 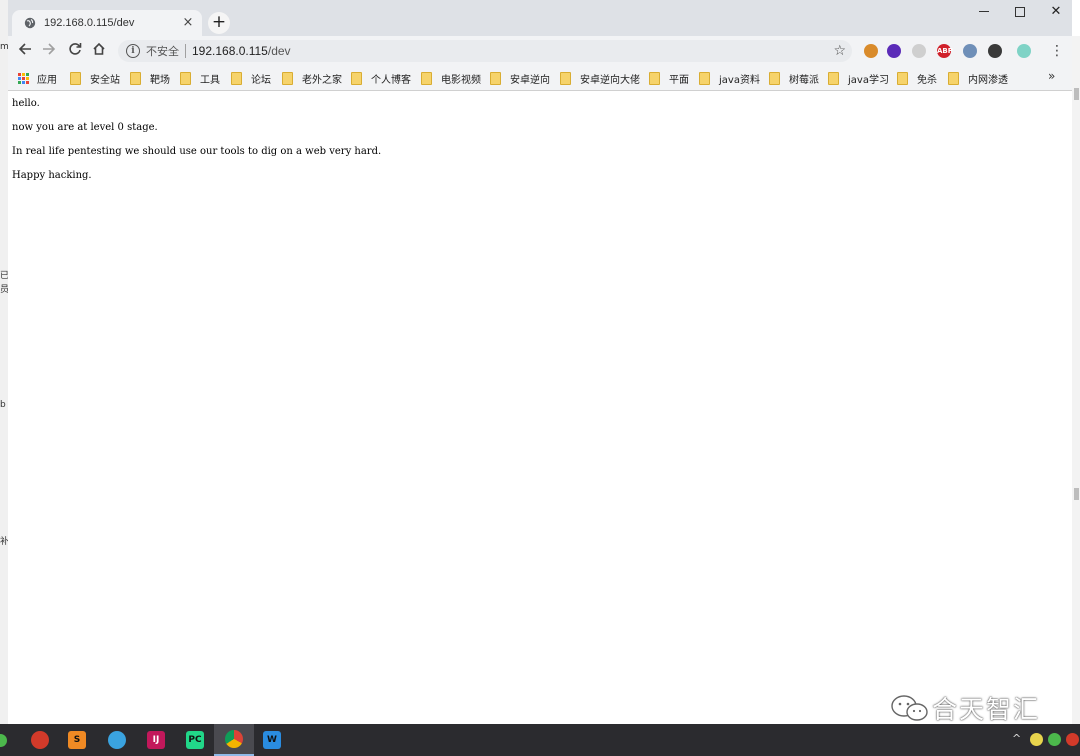 I want to click on bookmark-item: 电影视频, so click(x=451, y=78).